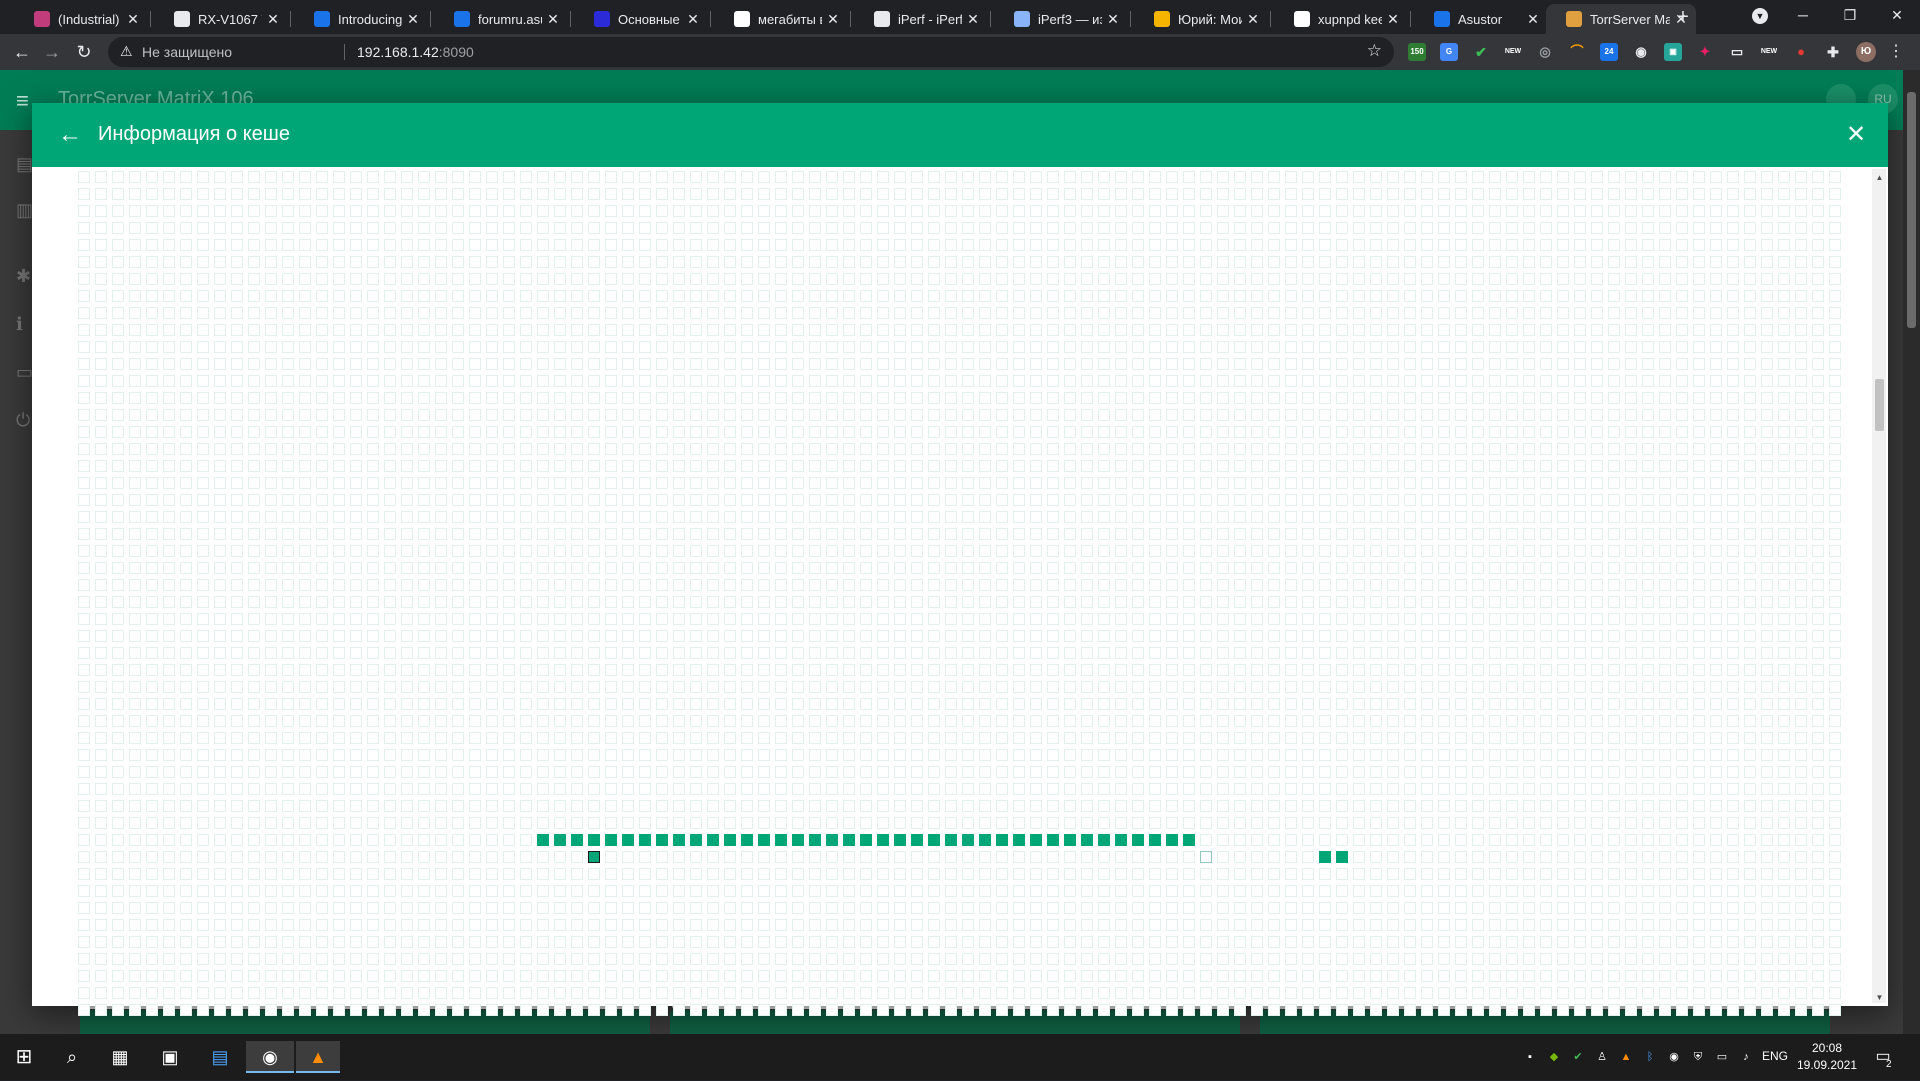 The image size is (1920, 1081). I want to click on address-bar: ⚠ Не защищено 192.168.1.42:8090 ☆, so click(751, 52).